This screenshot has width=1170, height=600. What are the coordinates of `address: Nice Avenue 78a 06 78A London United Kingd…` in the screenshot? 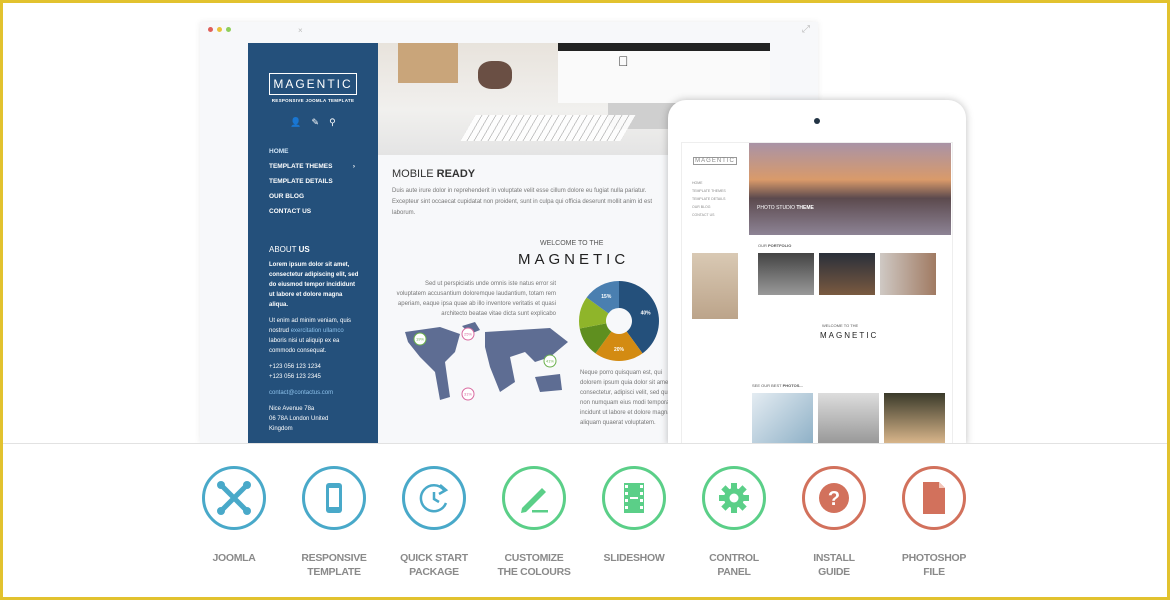 It's located at (299, 419).